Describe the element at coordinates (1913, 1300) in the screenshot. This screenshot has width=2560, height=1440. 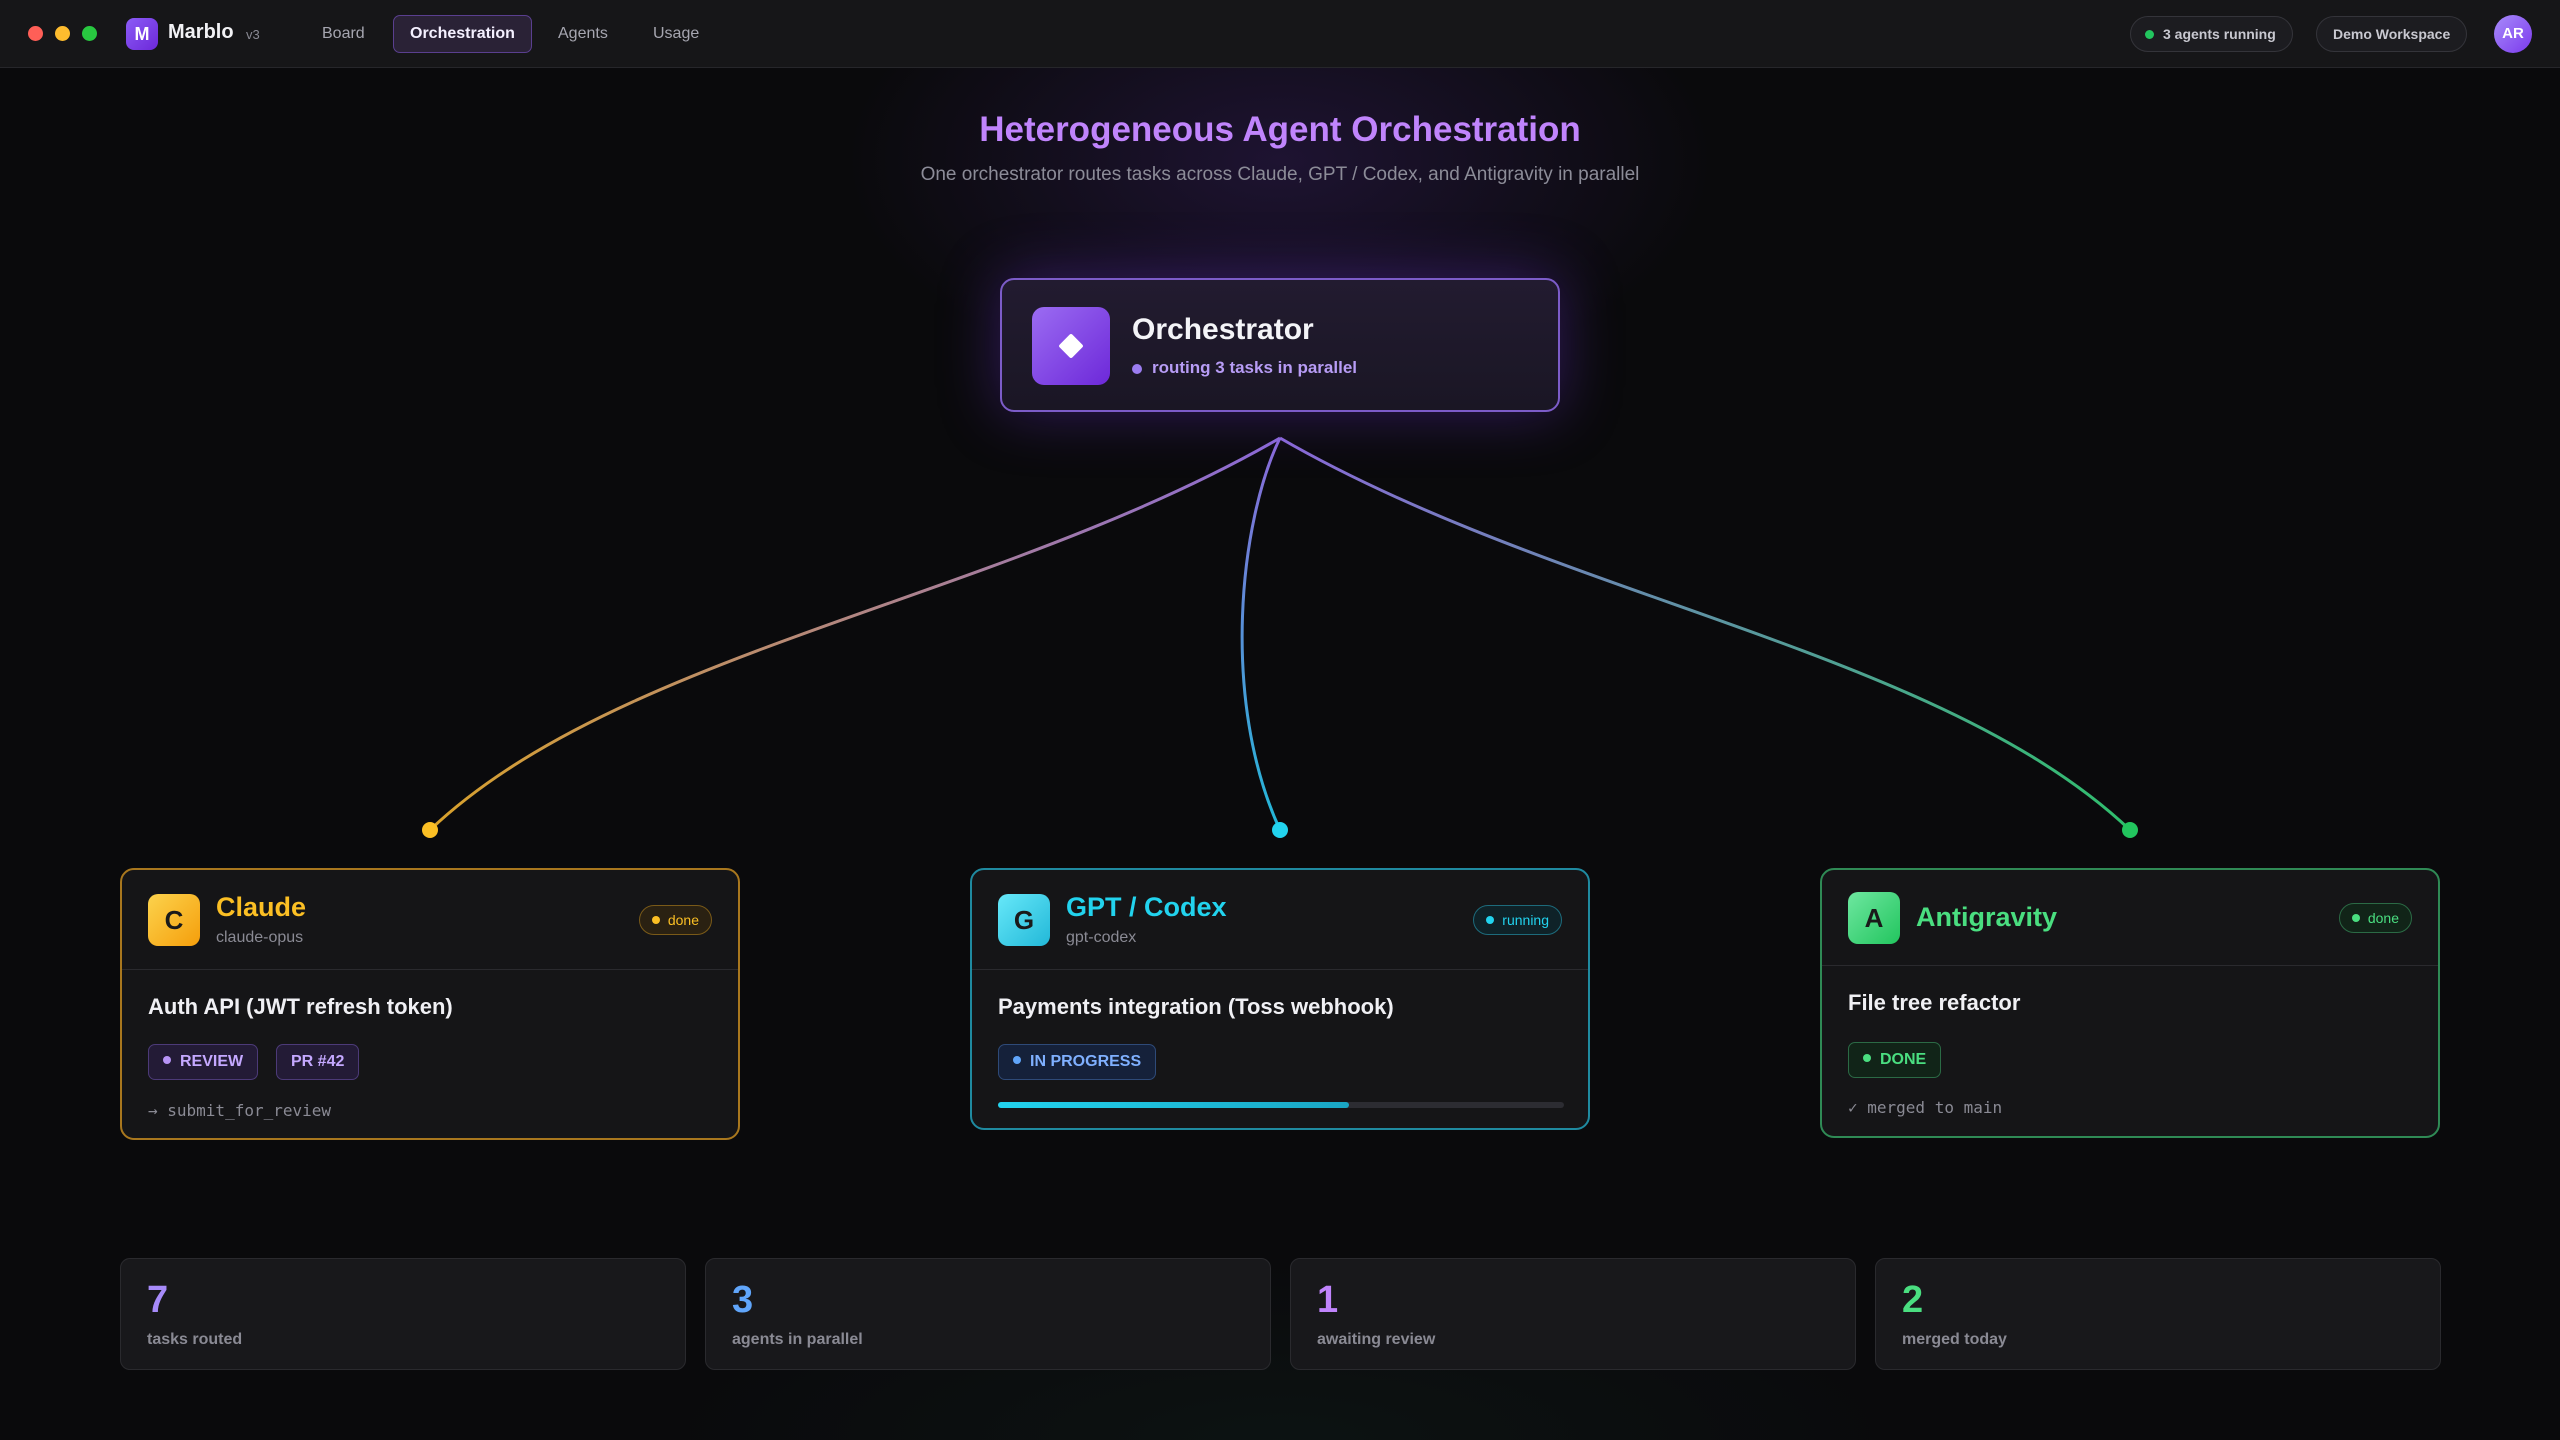
I see `stat-value: 2` at that location.